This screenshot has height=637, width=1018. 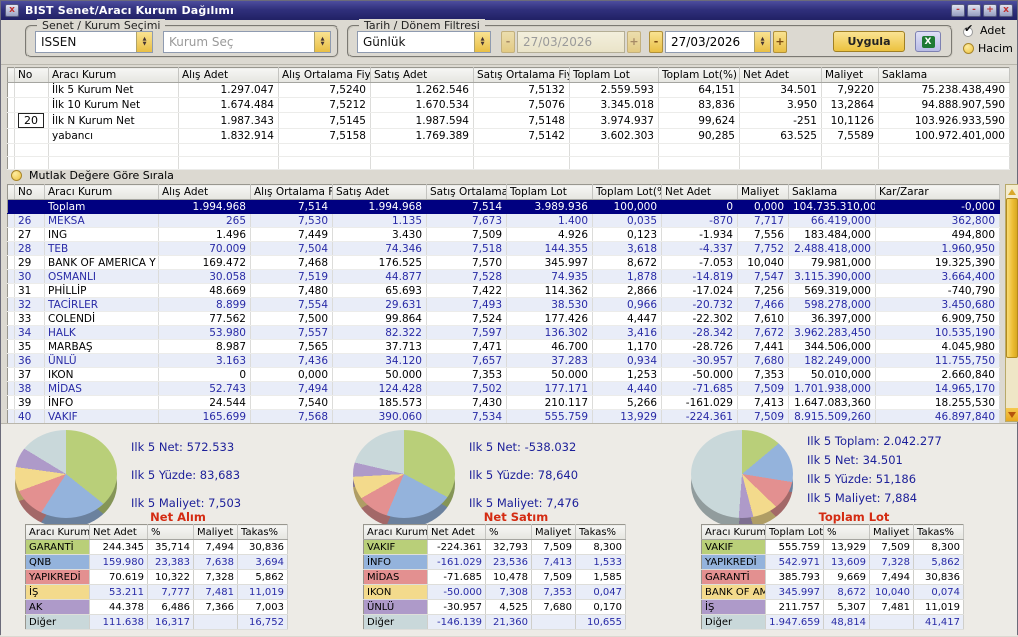 I want to click on pie-label: Net Alım, so click(x=178, y=517).